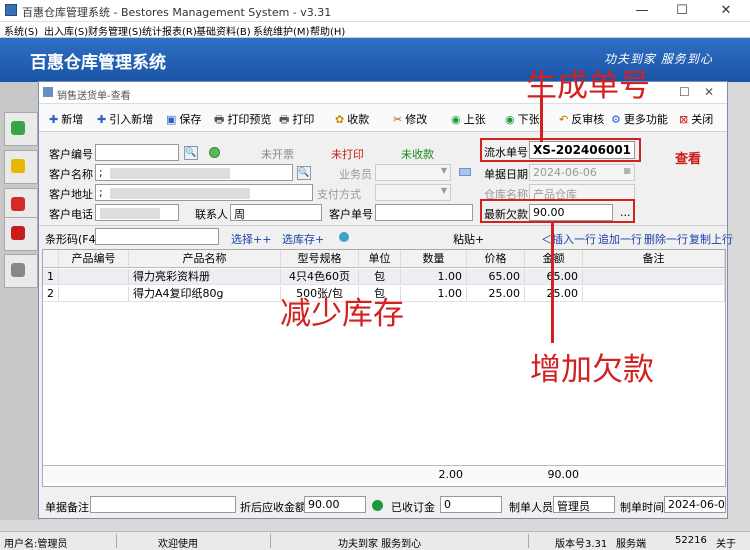  Describe the element at coordinates (496, 276) in the screenshot. I see `cell-price: 65.00` at that location.